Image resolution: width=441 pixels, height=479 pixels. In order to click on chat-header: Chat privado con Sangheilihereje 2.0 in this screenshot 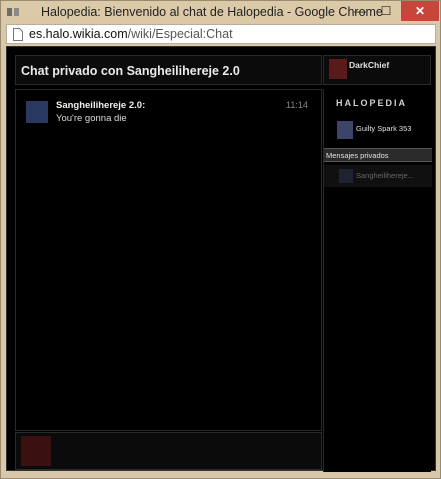, I will do `click(168, 70)`.